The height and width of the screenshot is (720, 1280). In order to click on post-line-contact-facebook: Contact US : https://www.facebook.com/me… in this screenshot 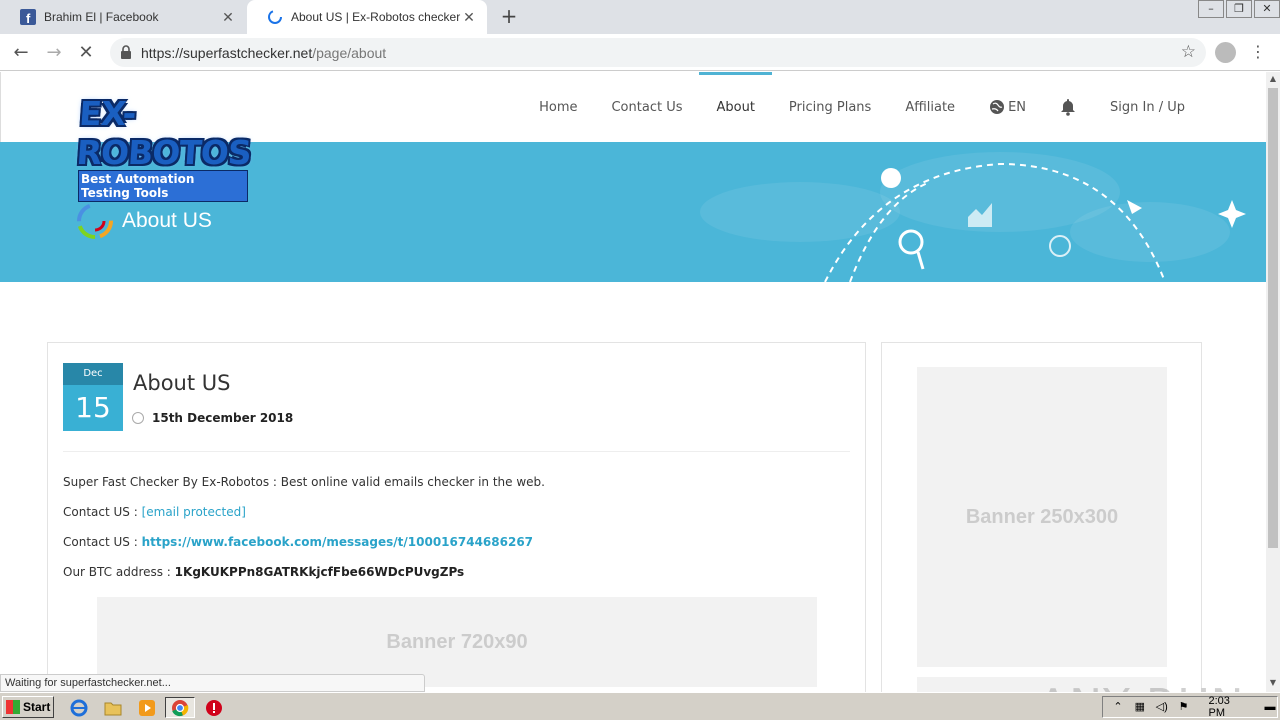, I will do `click(298, 542)`.